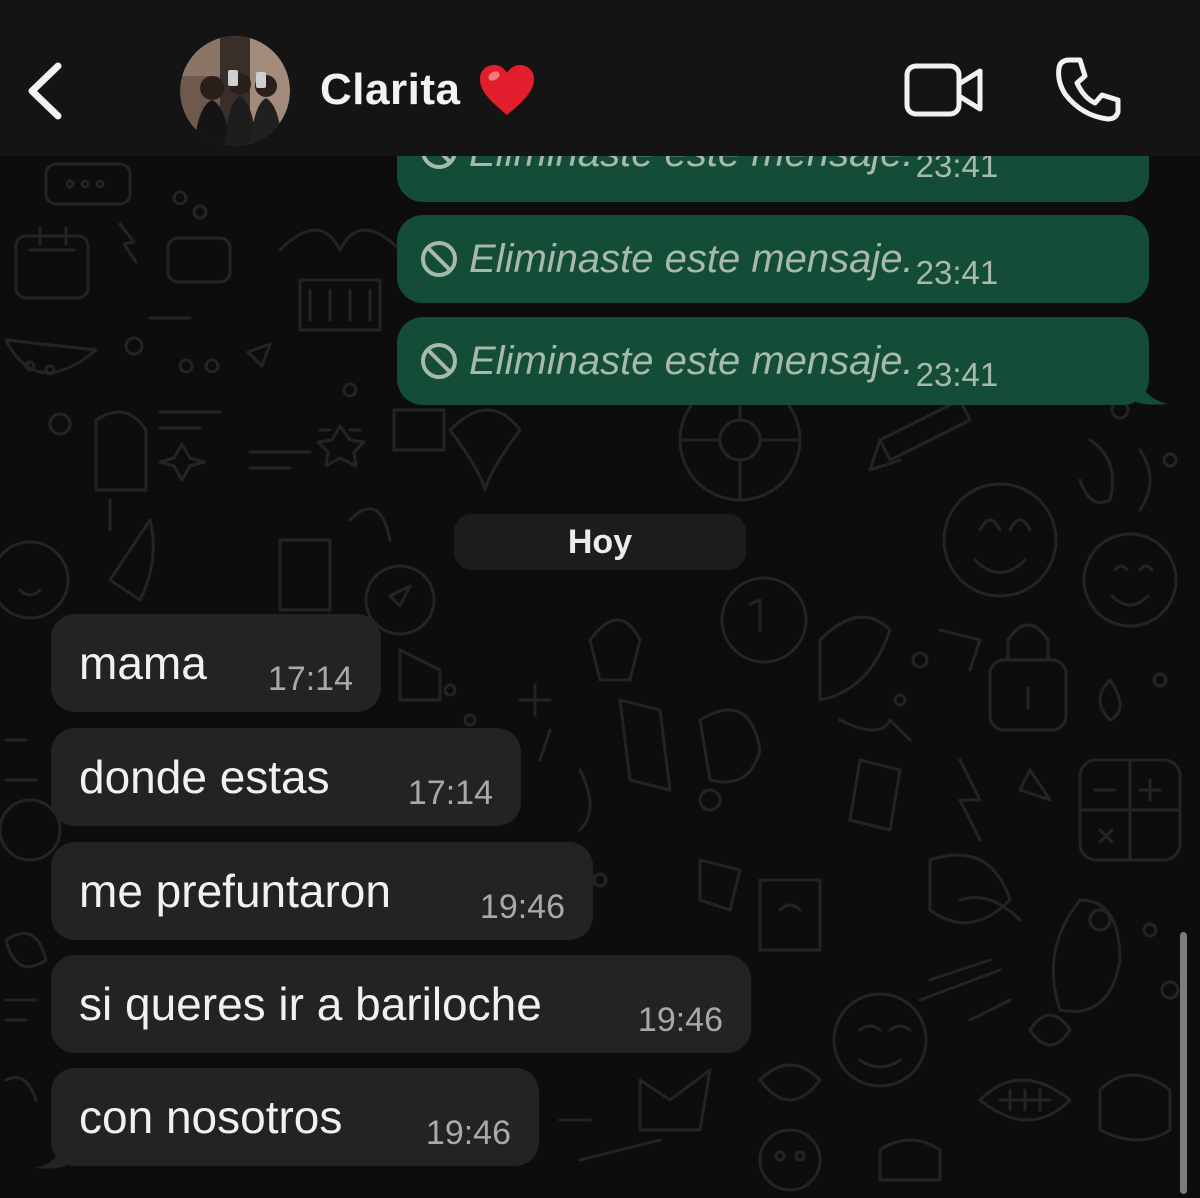 The width and height of the screenshot is (1200, 1198). I want to click on heart-emoji-icon, so click(507, 90).